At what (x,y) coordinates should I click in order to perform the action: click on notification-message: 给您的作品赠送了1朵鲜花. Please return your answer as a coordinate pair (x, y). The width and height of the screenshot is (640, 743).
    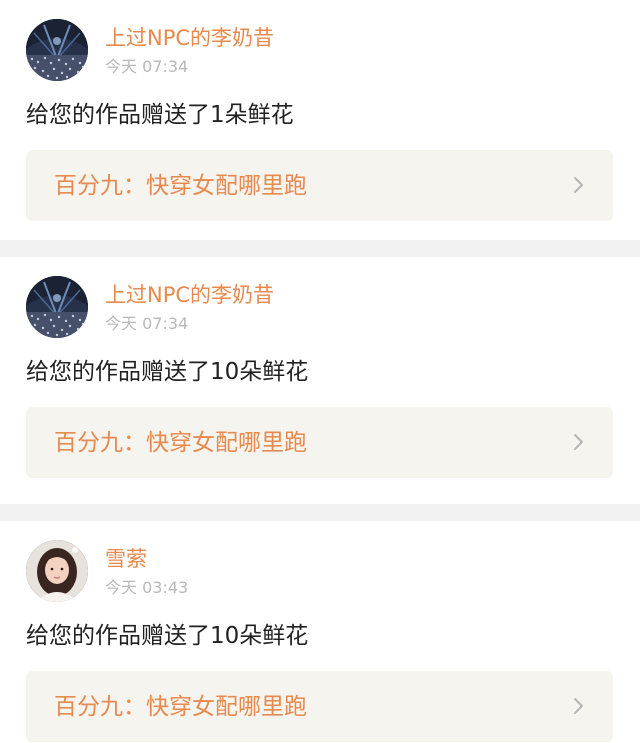
    Looking at the image, I should click on (160, 115).